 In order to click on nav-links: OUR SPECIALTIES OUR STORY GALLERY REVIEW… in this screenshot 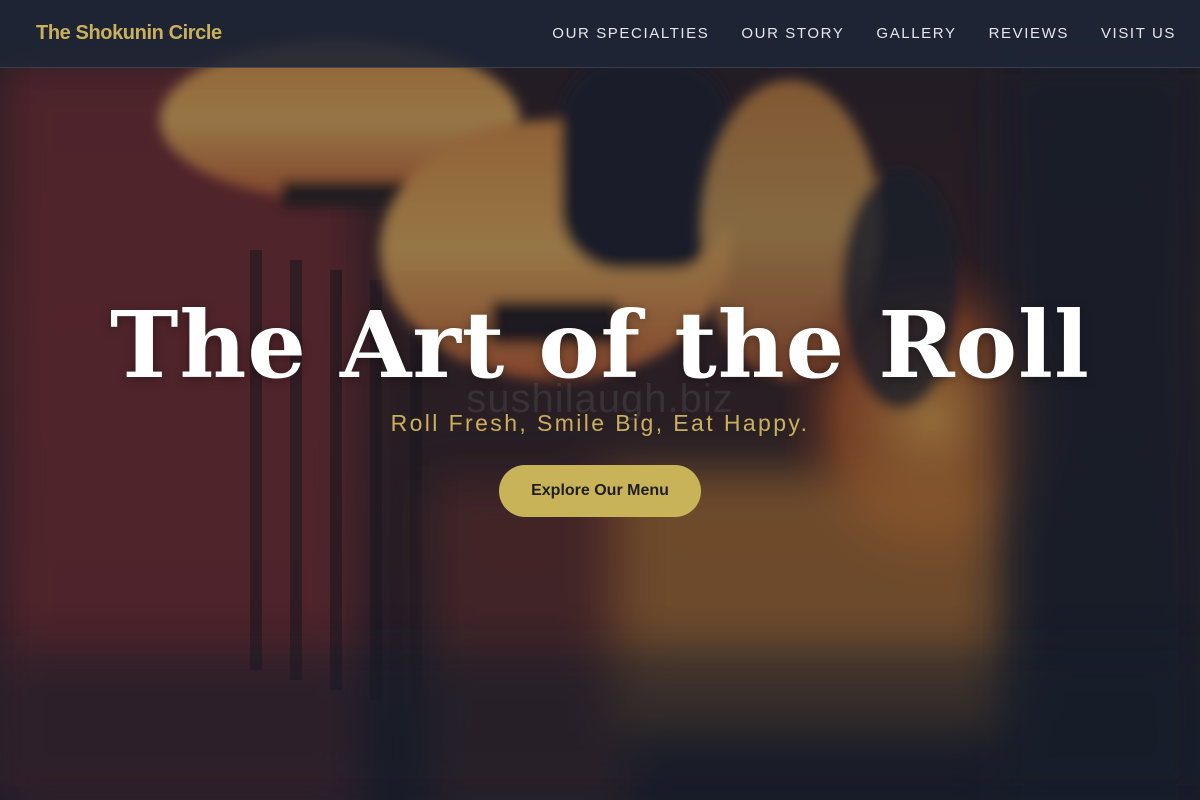, I will do `click(864, 34)`.